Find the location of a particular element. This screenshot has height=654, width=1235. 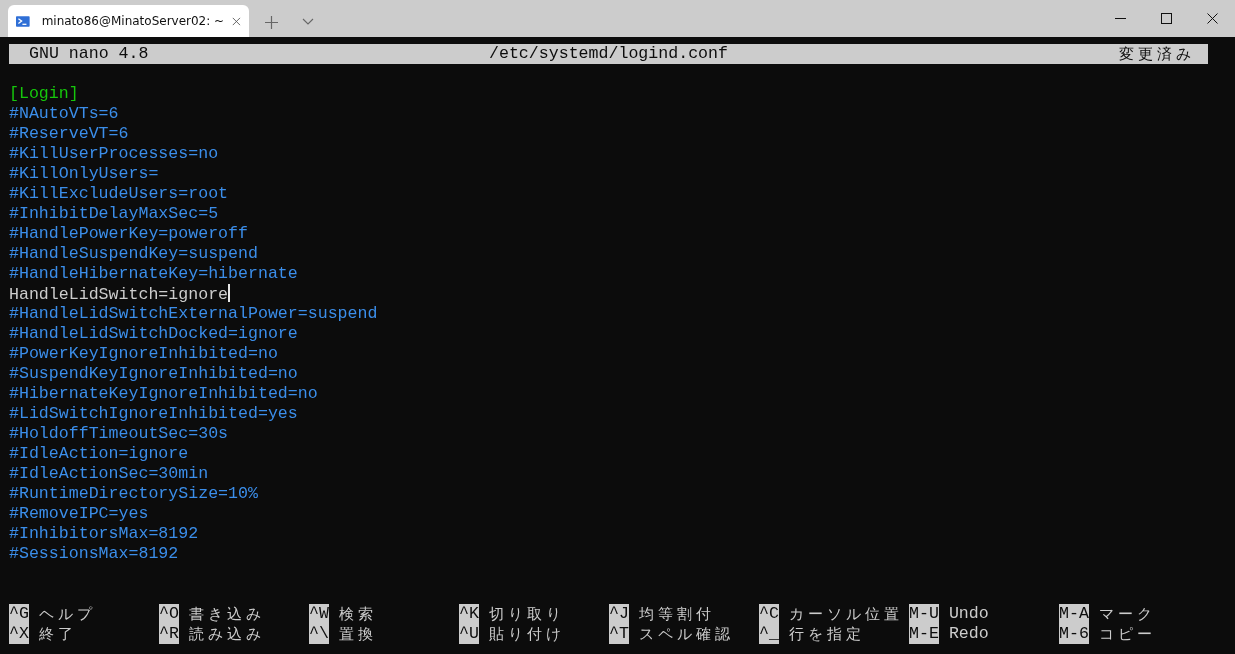

terminal-icon is located at coordinates (23, 21).